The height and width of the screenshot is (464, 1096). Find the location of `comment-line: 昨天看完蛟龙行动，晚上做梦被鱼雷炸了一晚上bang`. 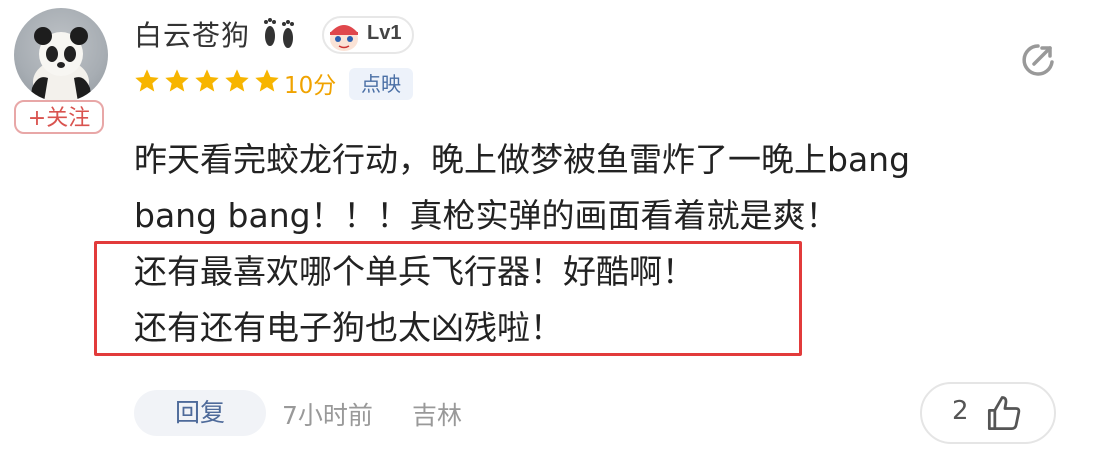

comment-line: 昨天看完蛟龙行动，晚上做梦被鱼雷炸了一晚上bang is located at coordinates (522, 159).